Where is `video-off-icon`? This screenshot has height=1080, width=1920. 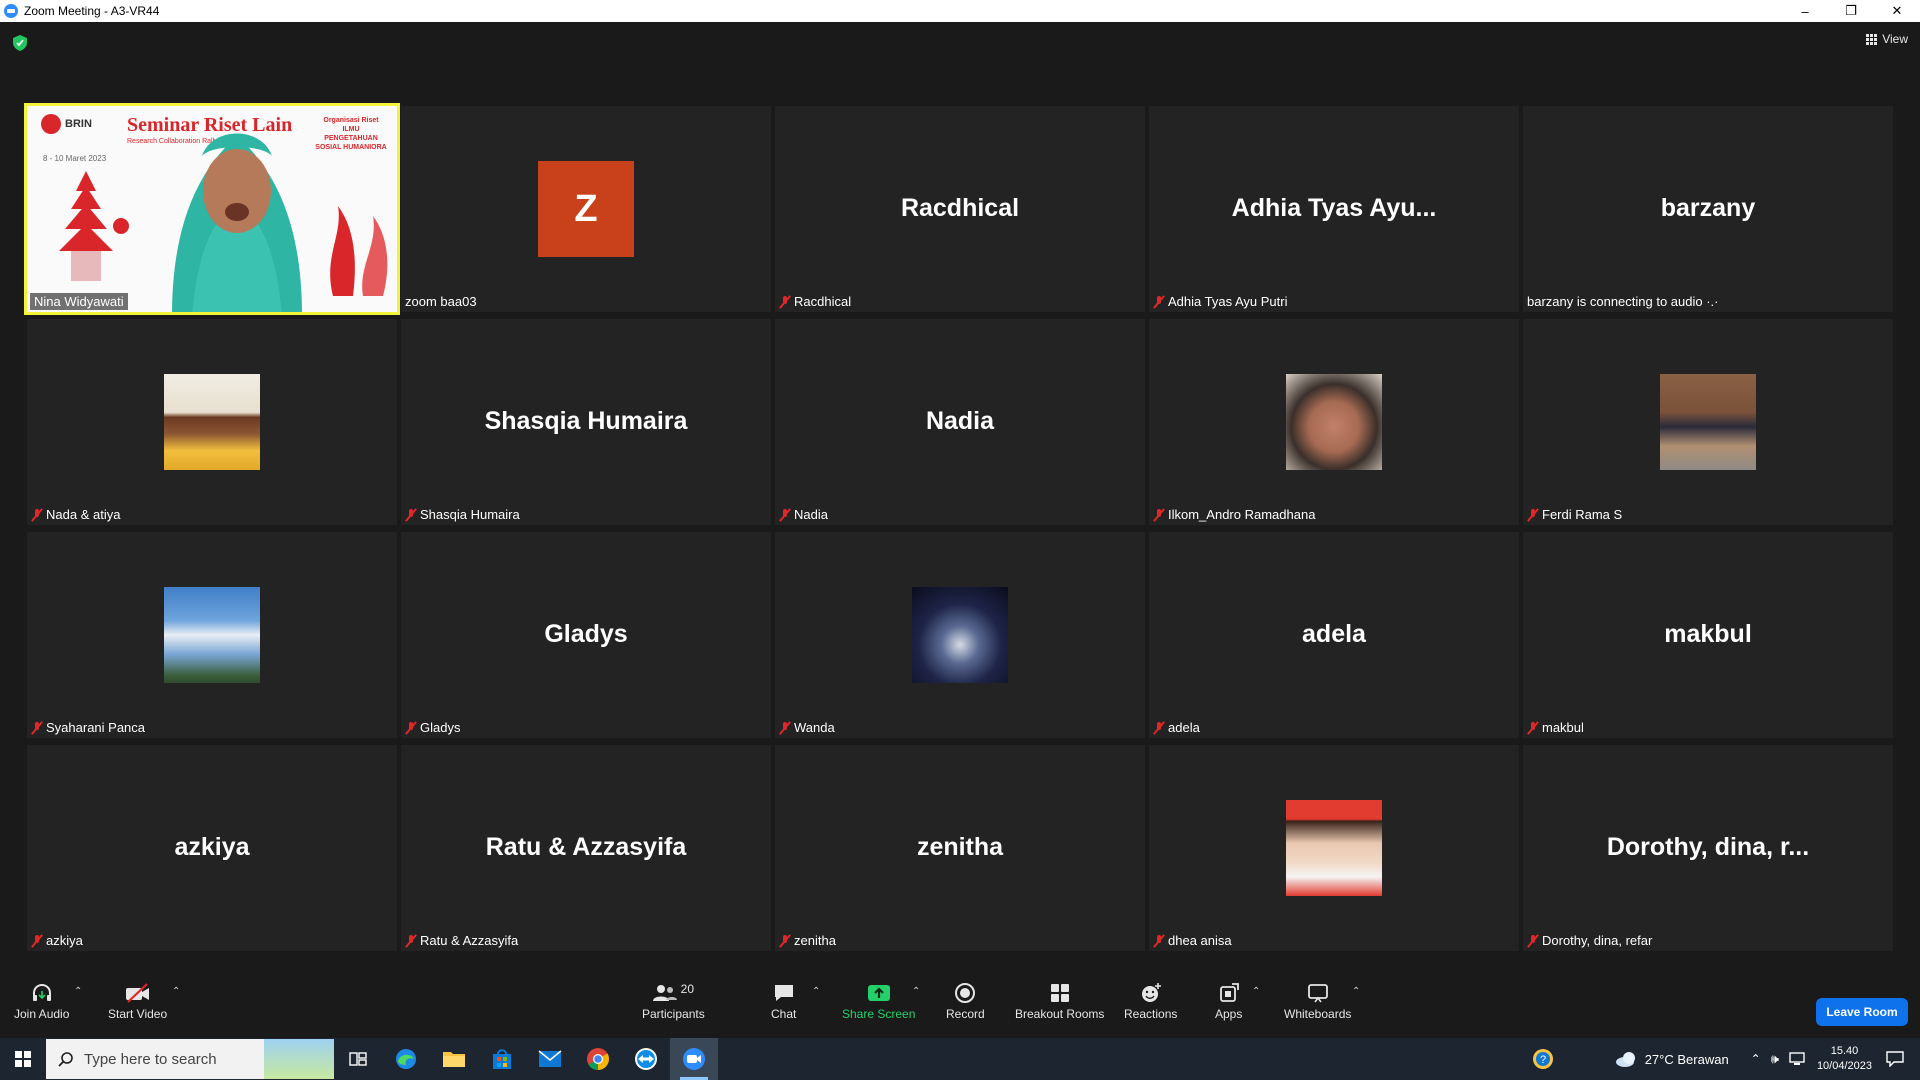 video-off-icon is located at coordinates (138, 993).